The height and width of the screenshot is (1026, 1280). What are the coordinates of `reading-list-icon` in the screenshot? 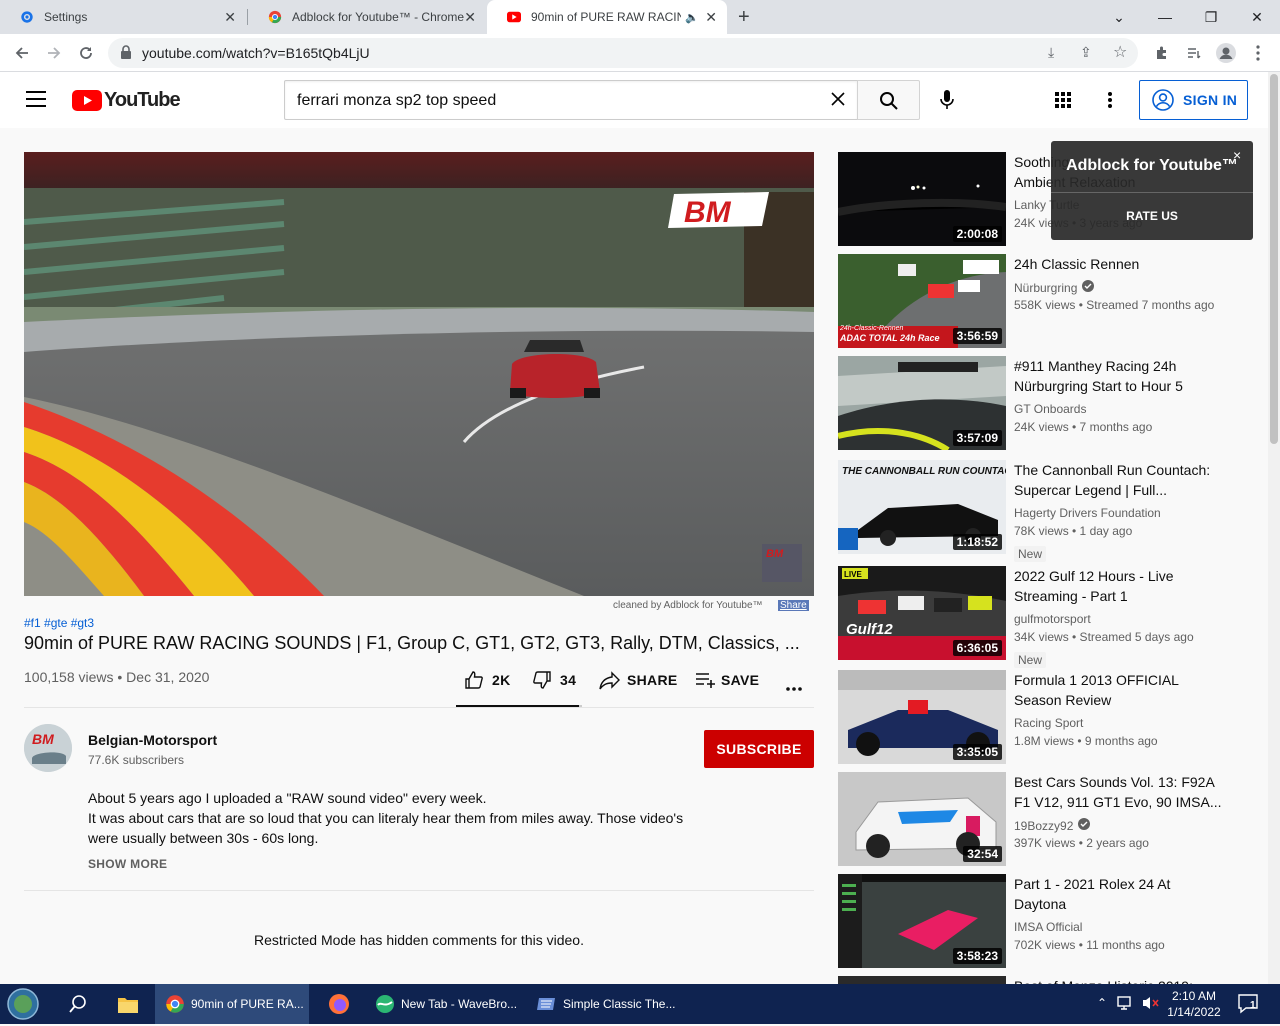 It's located at (1194, 53).